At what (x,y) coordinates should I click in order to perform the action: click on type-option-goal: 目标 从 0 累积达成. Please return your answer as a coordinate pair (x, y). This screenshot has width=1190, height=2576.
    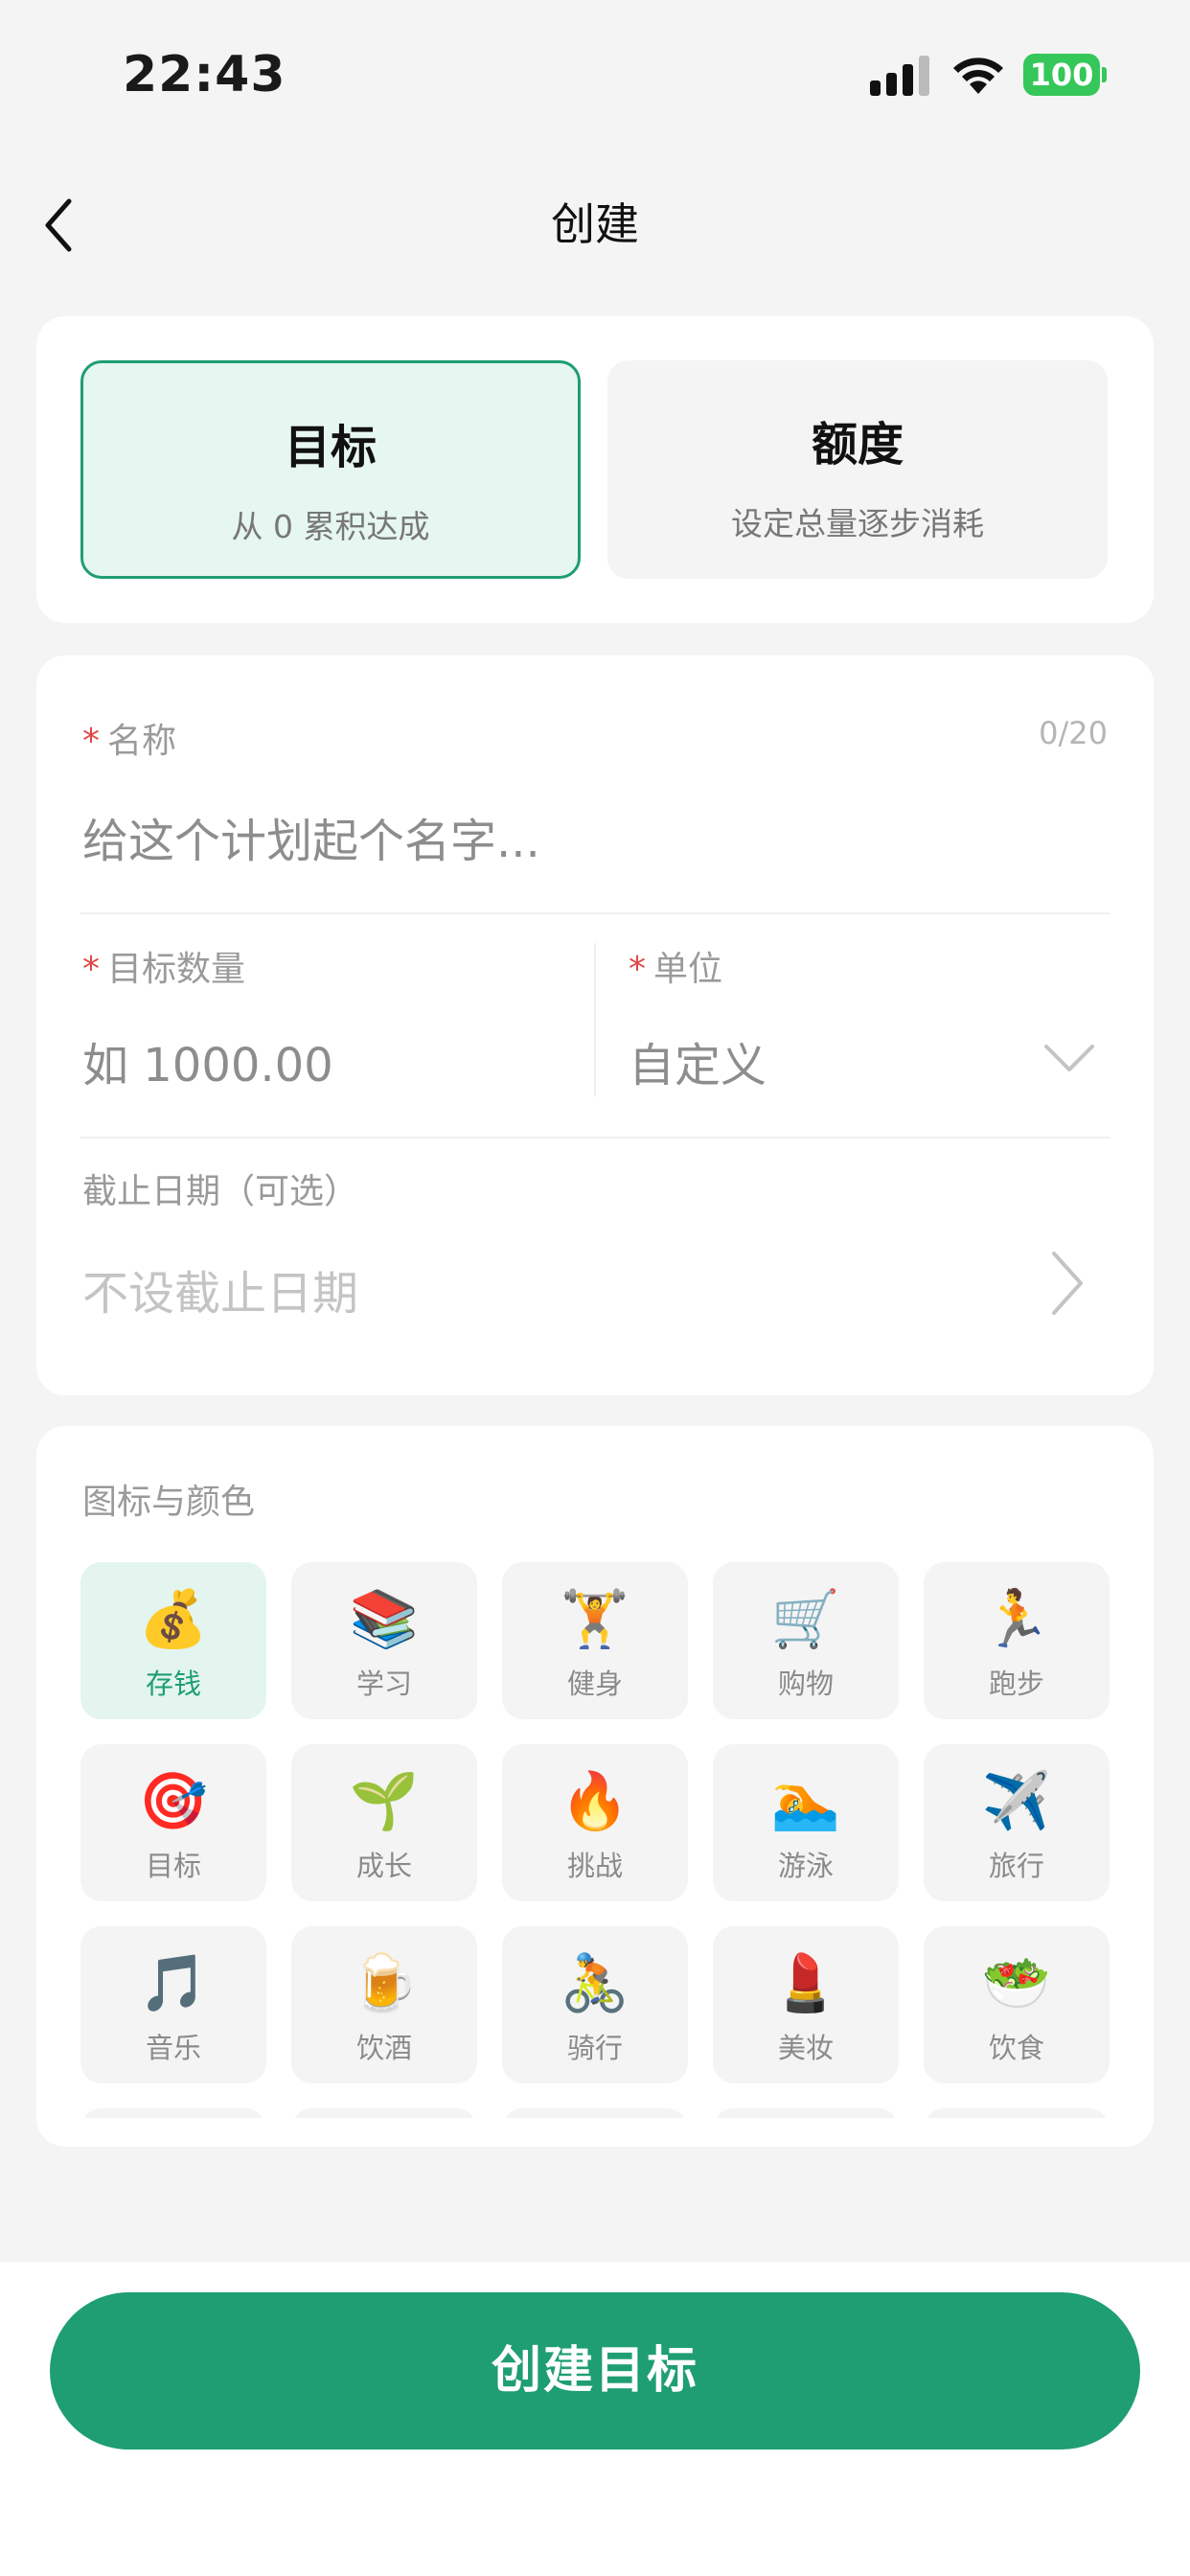
    Looking at the image, I should click on (331, 469).